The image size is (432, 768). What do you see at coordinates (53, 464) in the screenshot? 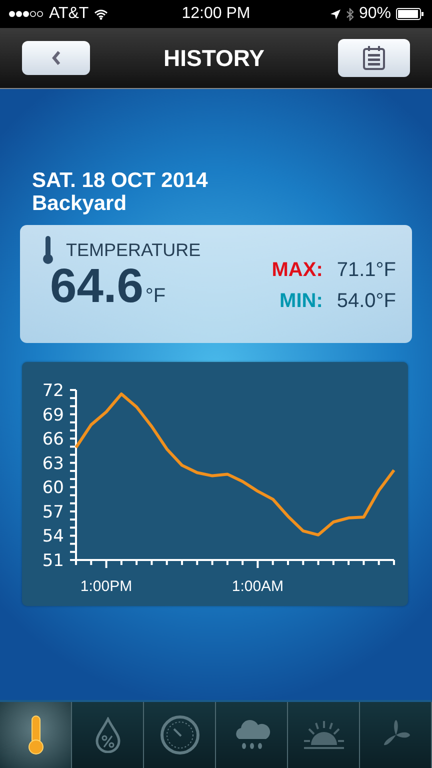
I see `y-tick-label: 63` at bounding box center [53, 464].